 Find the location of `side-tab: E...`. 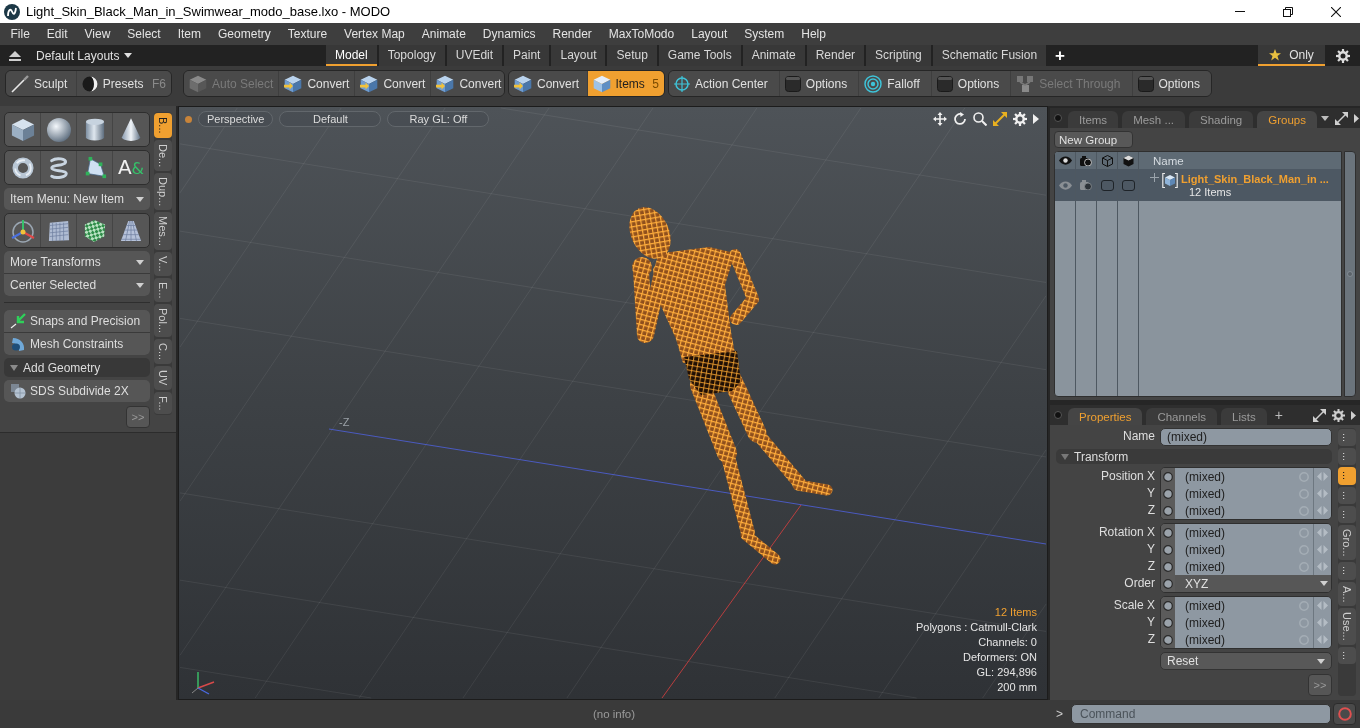

side-tab: E... is located at coordinates (163, 290).